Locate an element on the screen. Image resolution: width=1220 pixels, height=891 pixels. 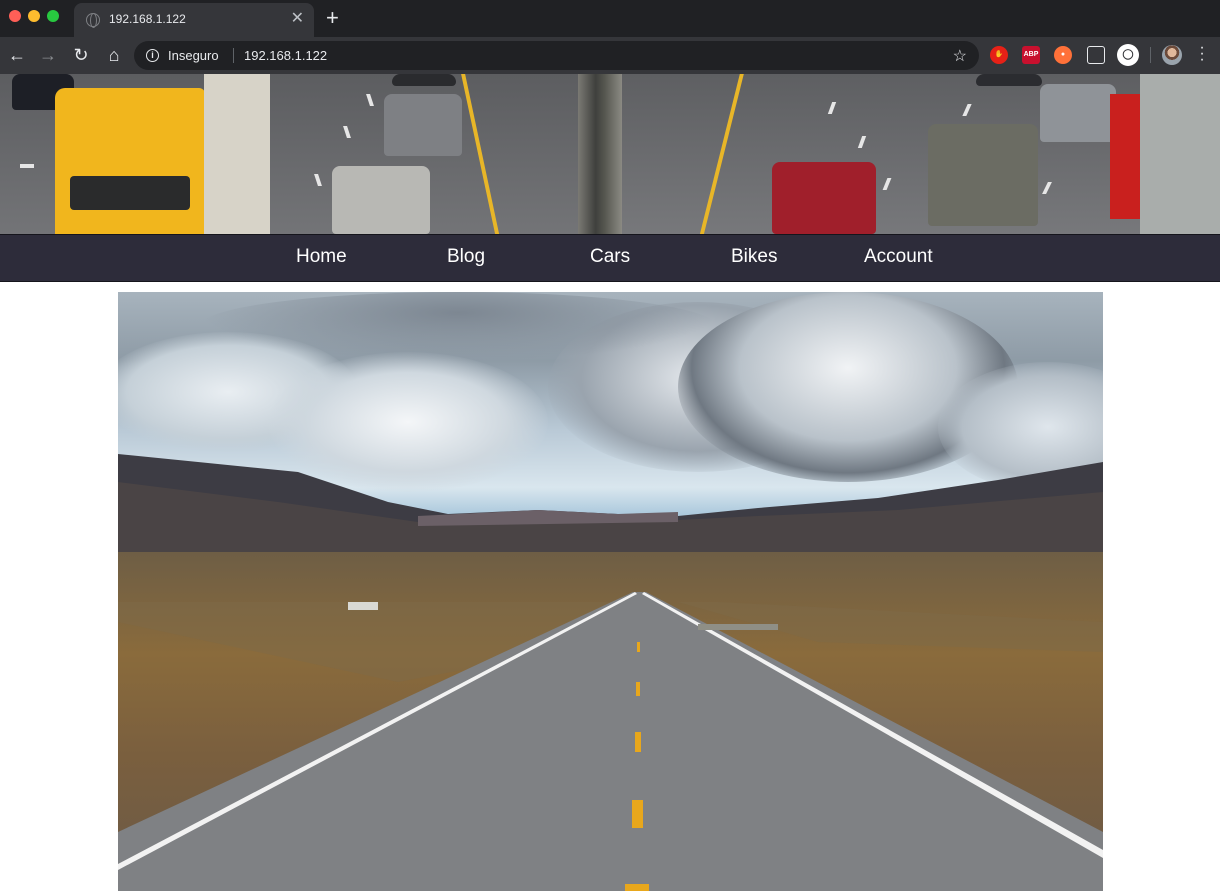
browser-menu-icon: · · · is located at coordinates (1202, 54).